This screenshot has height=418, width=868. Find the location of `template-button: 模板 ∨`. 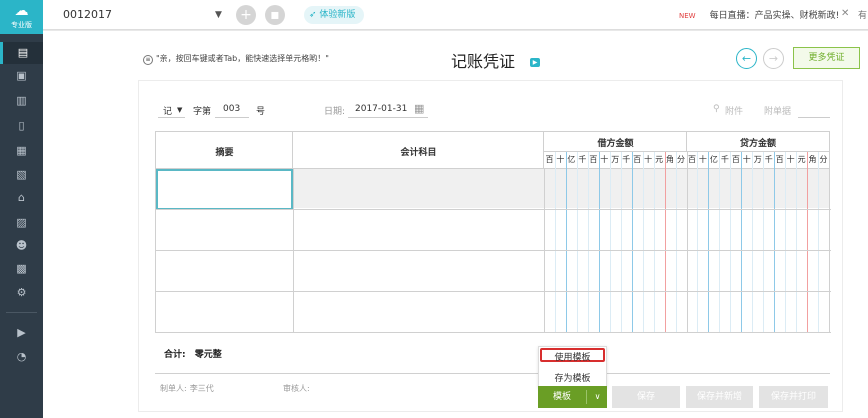

template-button: 模板 ∨ is located at coordinates (572, 397).